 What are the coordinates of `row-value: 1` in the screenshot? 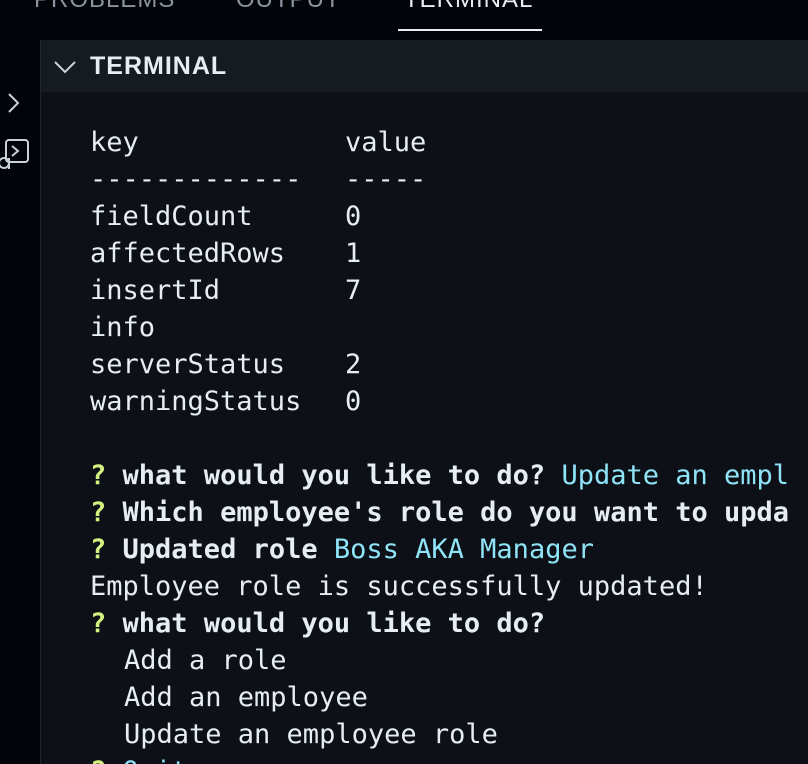 It's located at (353, 253).